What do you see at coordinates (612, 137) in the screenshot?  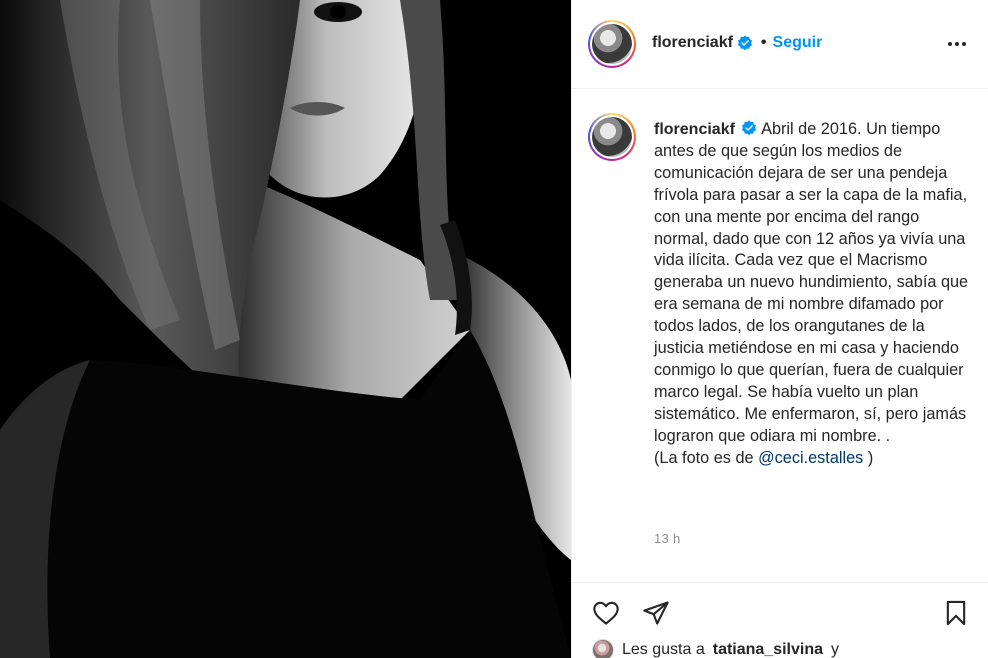 I see `caption-avatar` at bounding box center [612, 137].